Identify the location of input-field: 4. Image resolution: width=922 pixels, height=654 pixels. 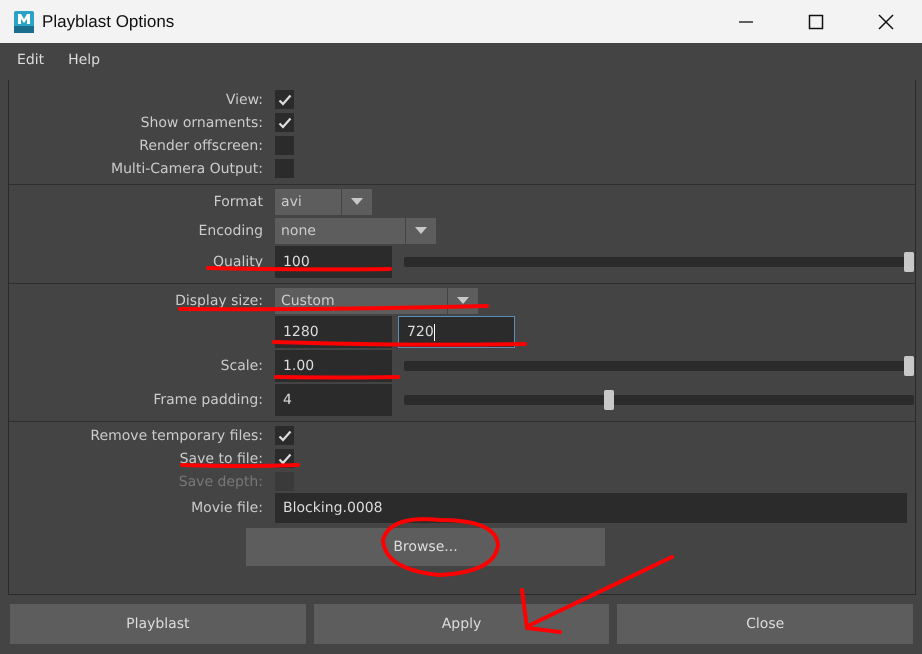
(333, 400).